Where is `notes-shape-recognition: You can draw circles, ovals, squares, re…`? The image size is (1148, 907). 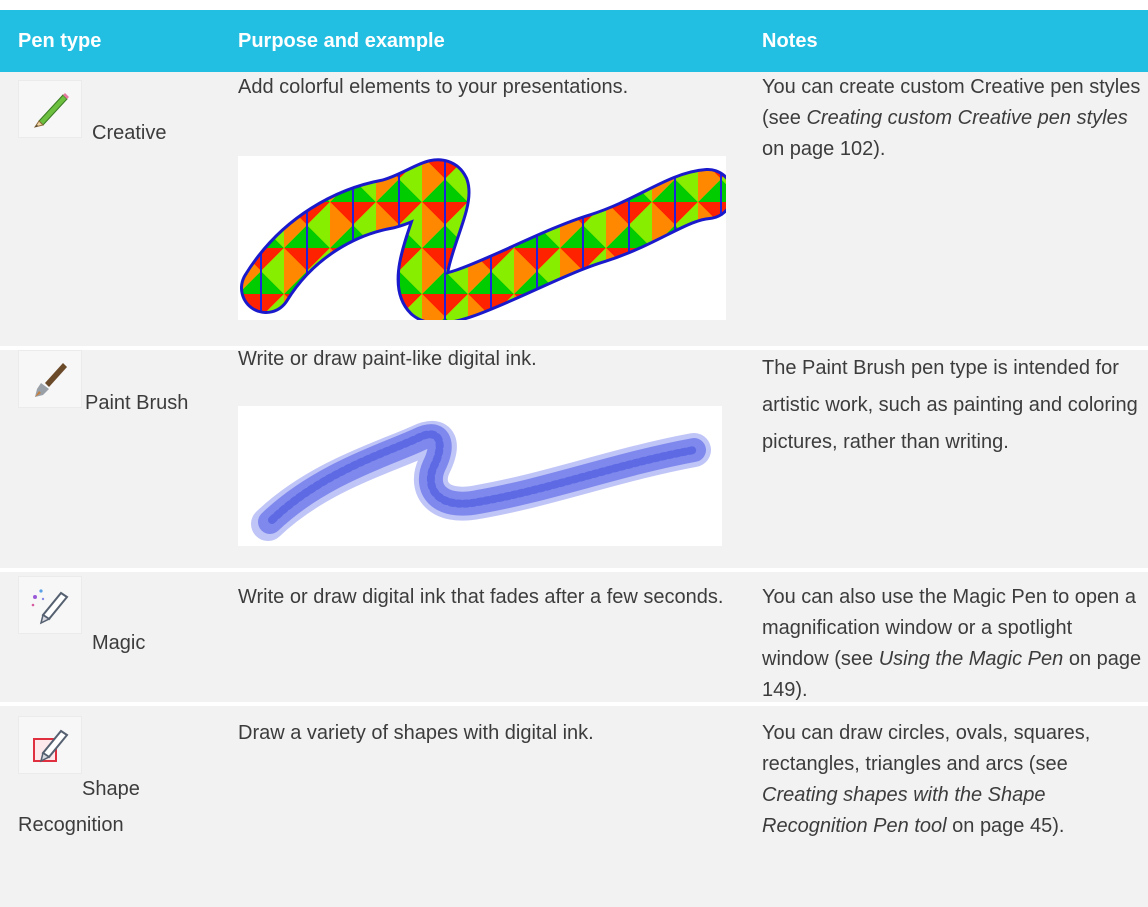 notes-shape-recognition: You can draw circles, ovals, squares, re… is located at coordinates (952, 780).